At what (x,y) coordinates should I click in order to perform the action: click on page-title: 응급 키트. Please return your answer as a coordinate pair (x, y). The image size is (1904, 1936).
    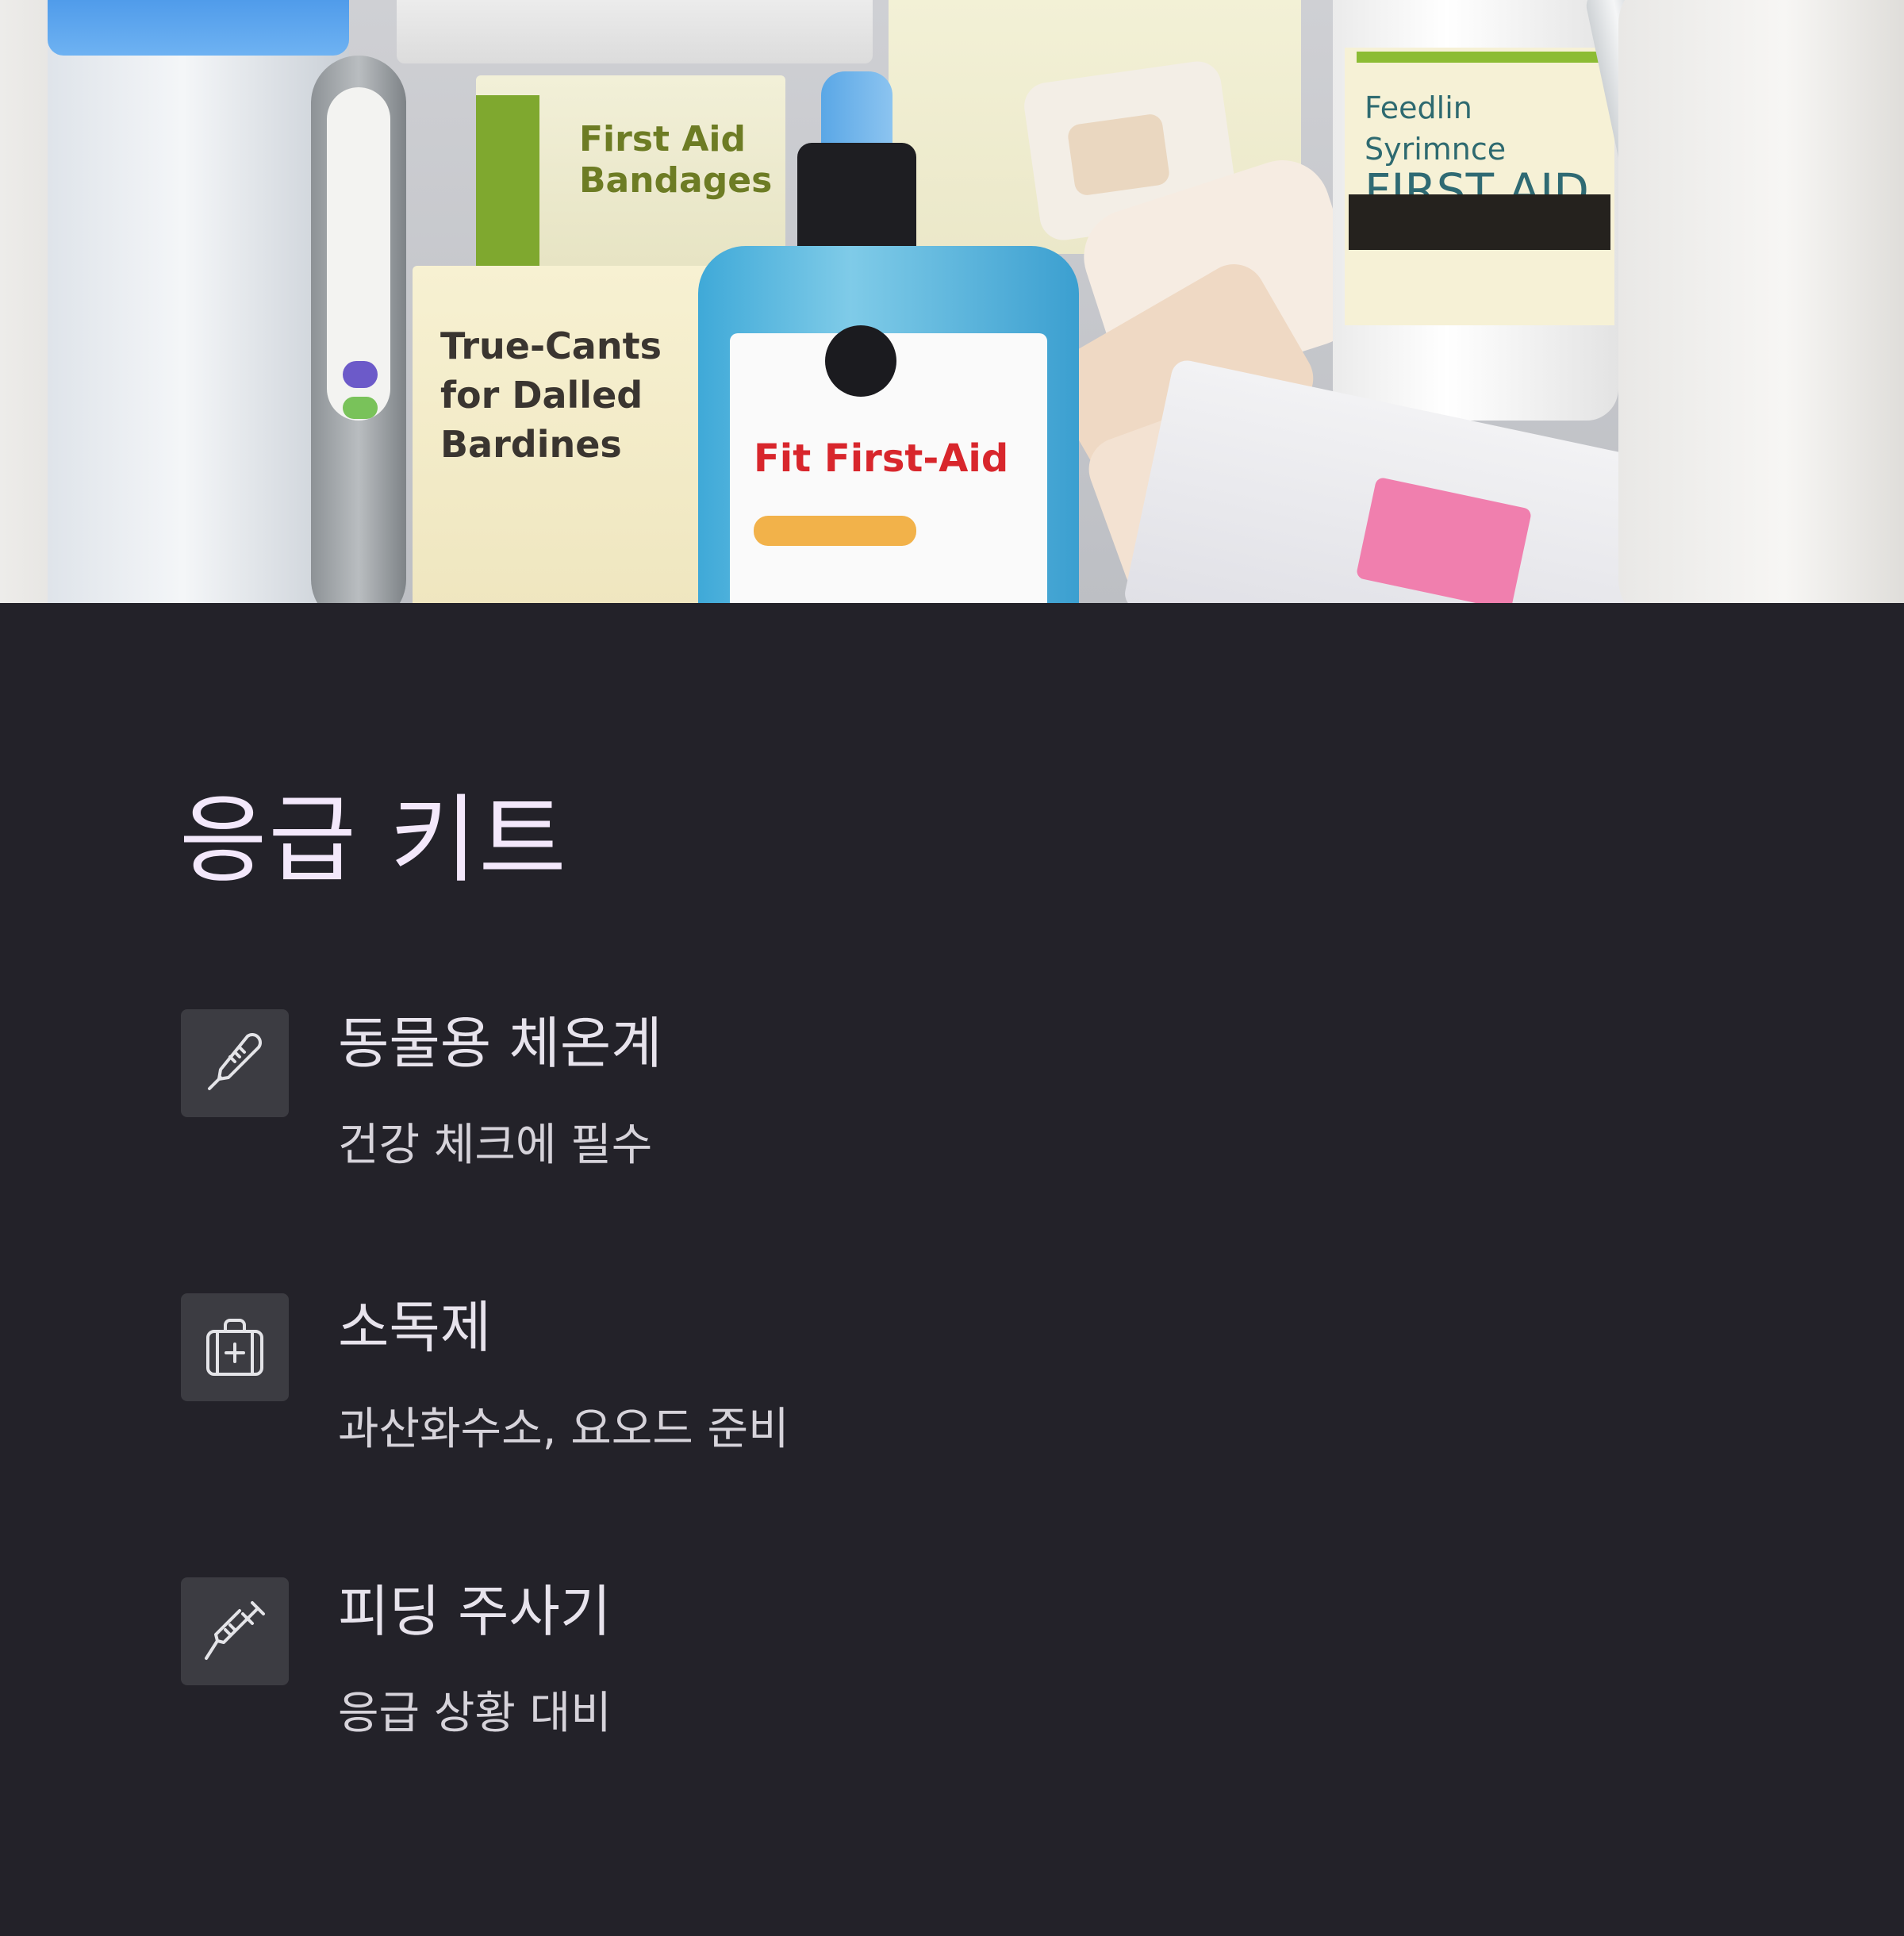
    Looking at the image, I should click on (373, 841).